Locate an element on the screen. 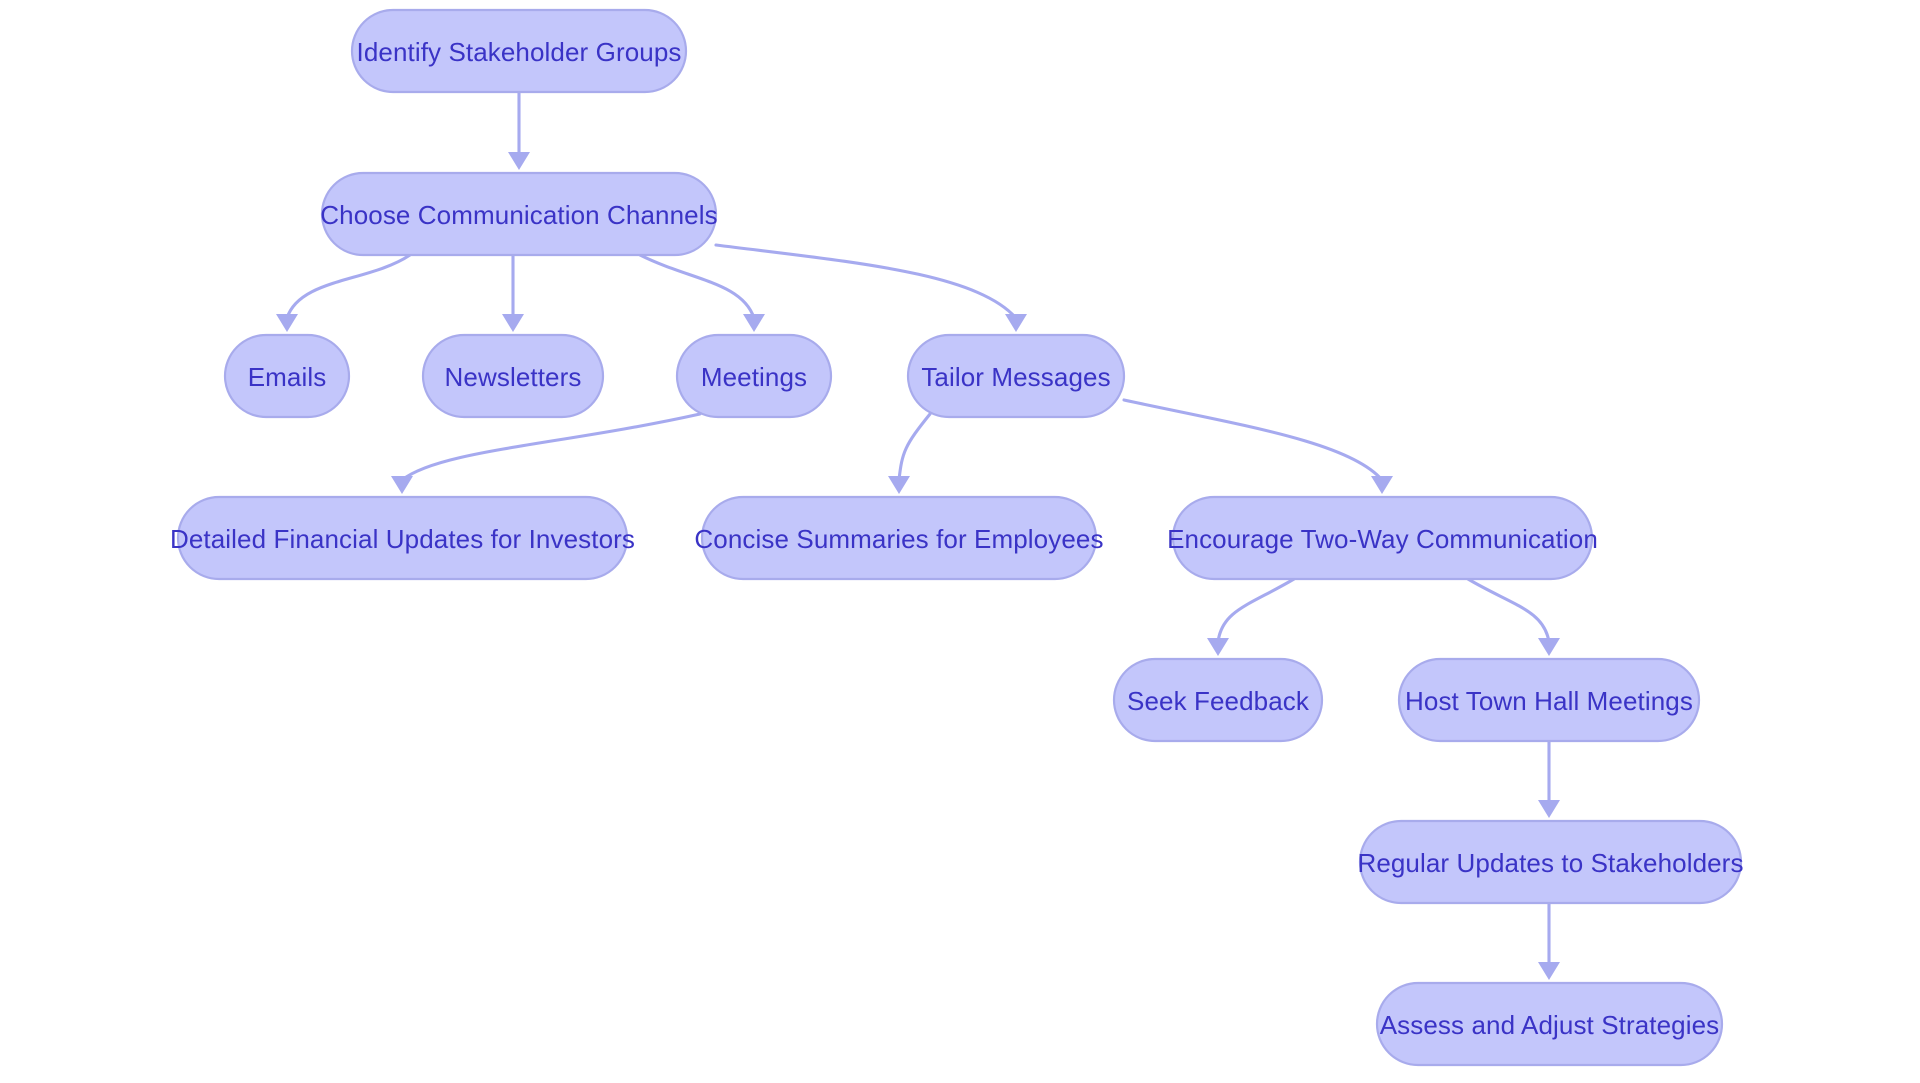 The width and height of the screenshot is (1920, 1083). node-label: Meetings is located at coordinates (754, 377).